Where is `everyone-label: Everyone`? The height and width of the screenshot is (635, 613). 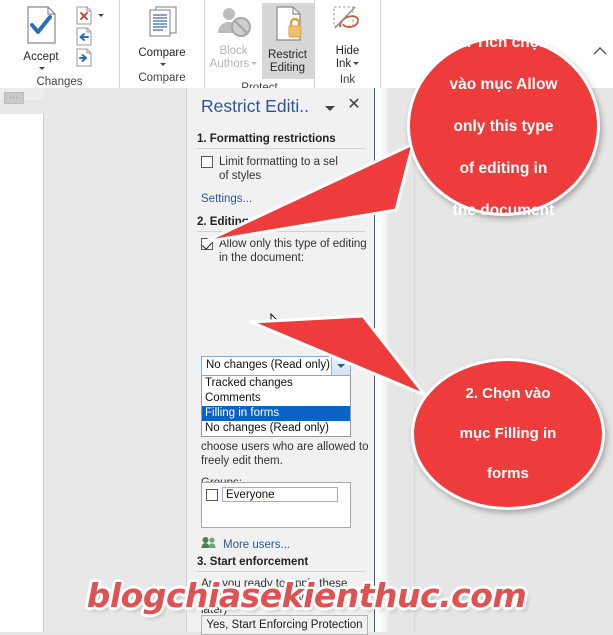
everyone-label: Everyone is located at coordinates (280, 494).